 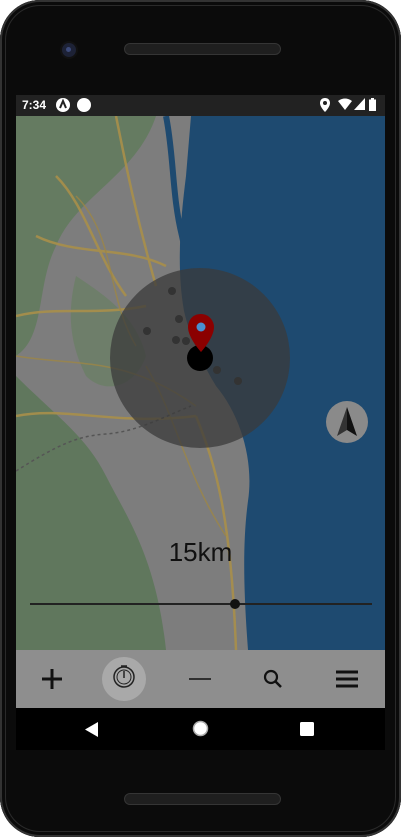 I want to click on wifi-icon, so click(x=345, y=105).